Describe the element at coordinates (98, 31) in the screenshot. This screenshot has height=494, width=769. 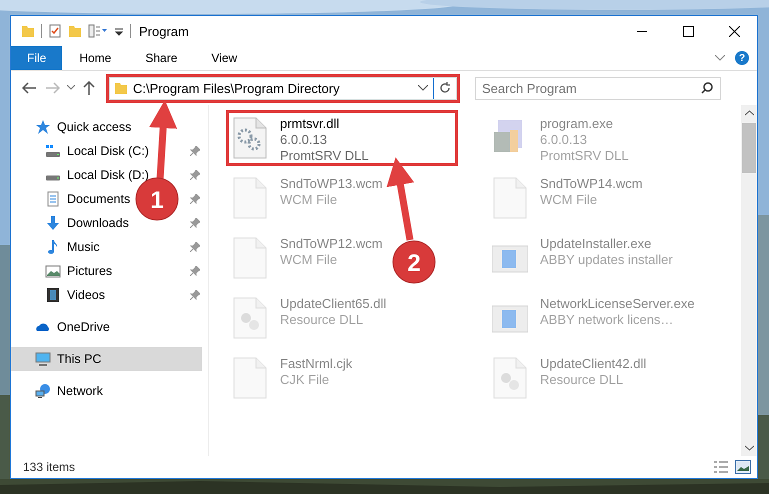
I see `view-options-icon` at that location.